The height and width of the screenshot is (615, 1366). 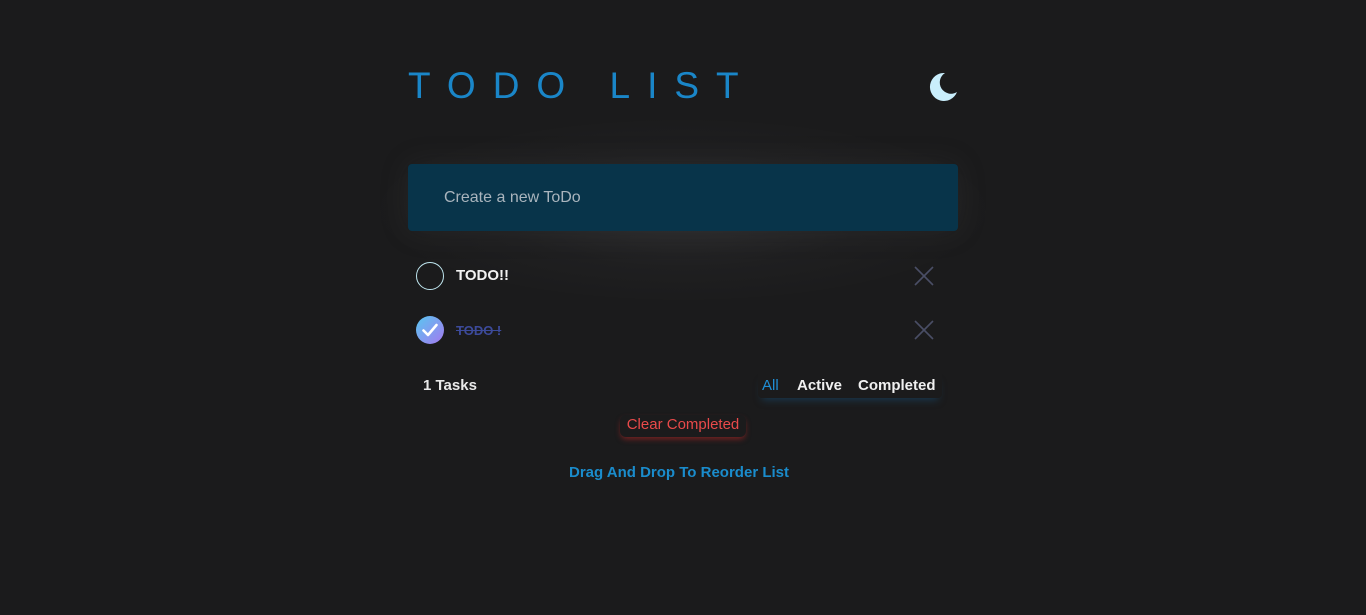 What do you see at coordinates (483, 275) in the screenshot?
I see `todo-text: TODO!!` at bounding box center [483, 275].